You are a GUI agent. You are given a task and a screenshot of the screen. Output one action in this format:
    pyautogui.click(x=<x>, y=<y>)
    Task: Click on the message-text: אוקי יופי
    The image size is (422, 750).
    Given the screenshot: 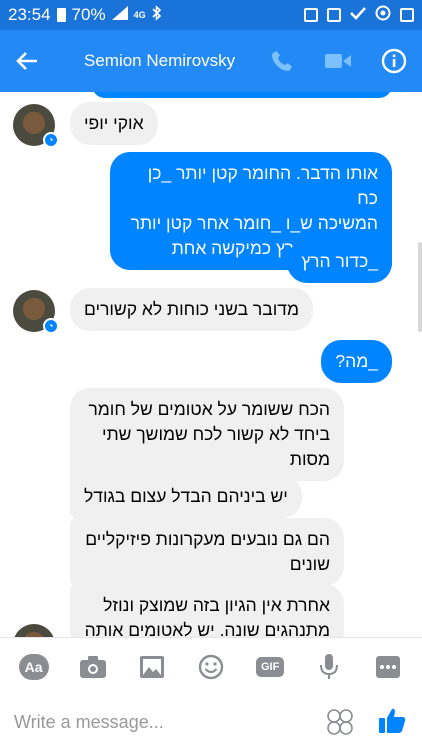 What is the action you would take?
    pyautogui.click(x=114, y=123)
    